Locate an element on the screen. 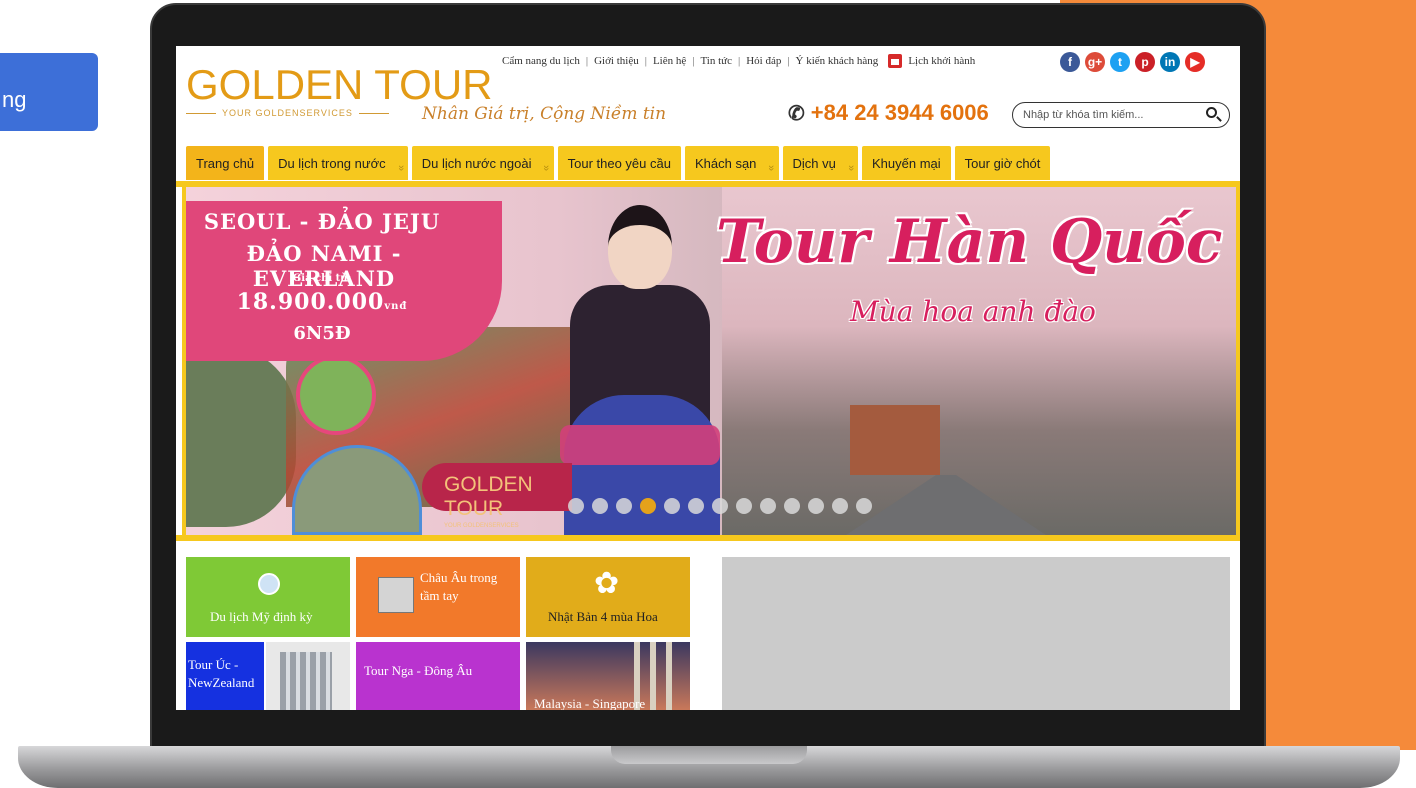 Image resolution: width=1416 pixels, height=788 pixels. banner-logo-badge: GOLDEN TOUR YOUR GOLDENSERVICES is located at coordinates (497, 496).